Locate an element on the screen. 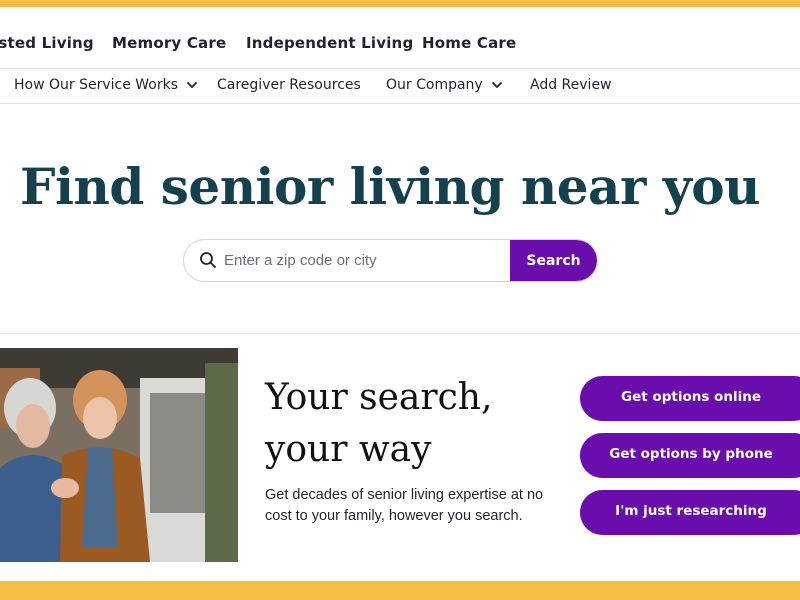  get-options-by-phone-button: Get options by phone is located at coordinates (690, 455).